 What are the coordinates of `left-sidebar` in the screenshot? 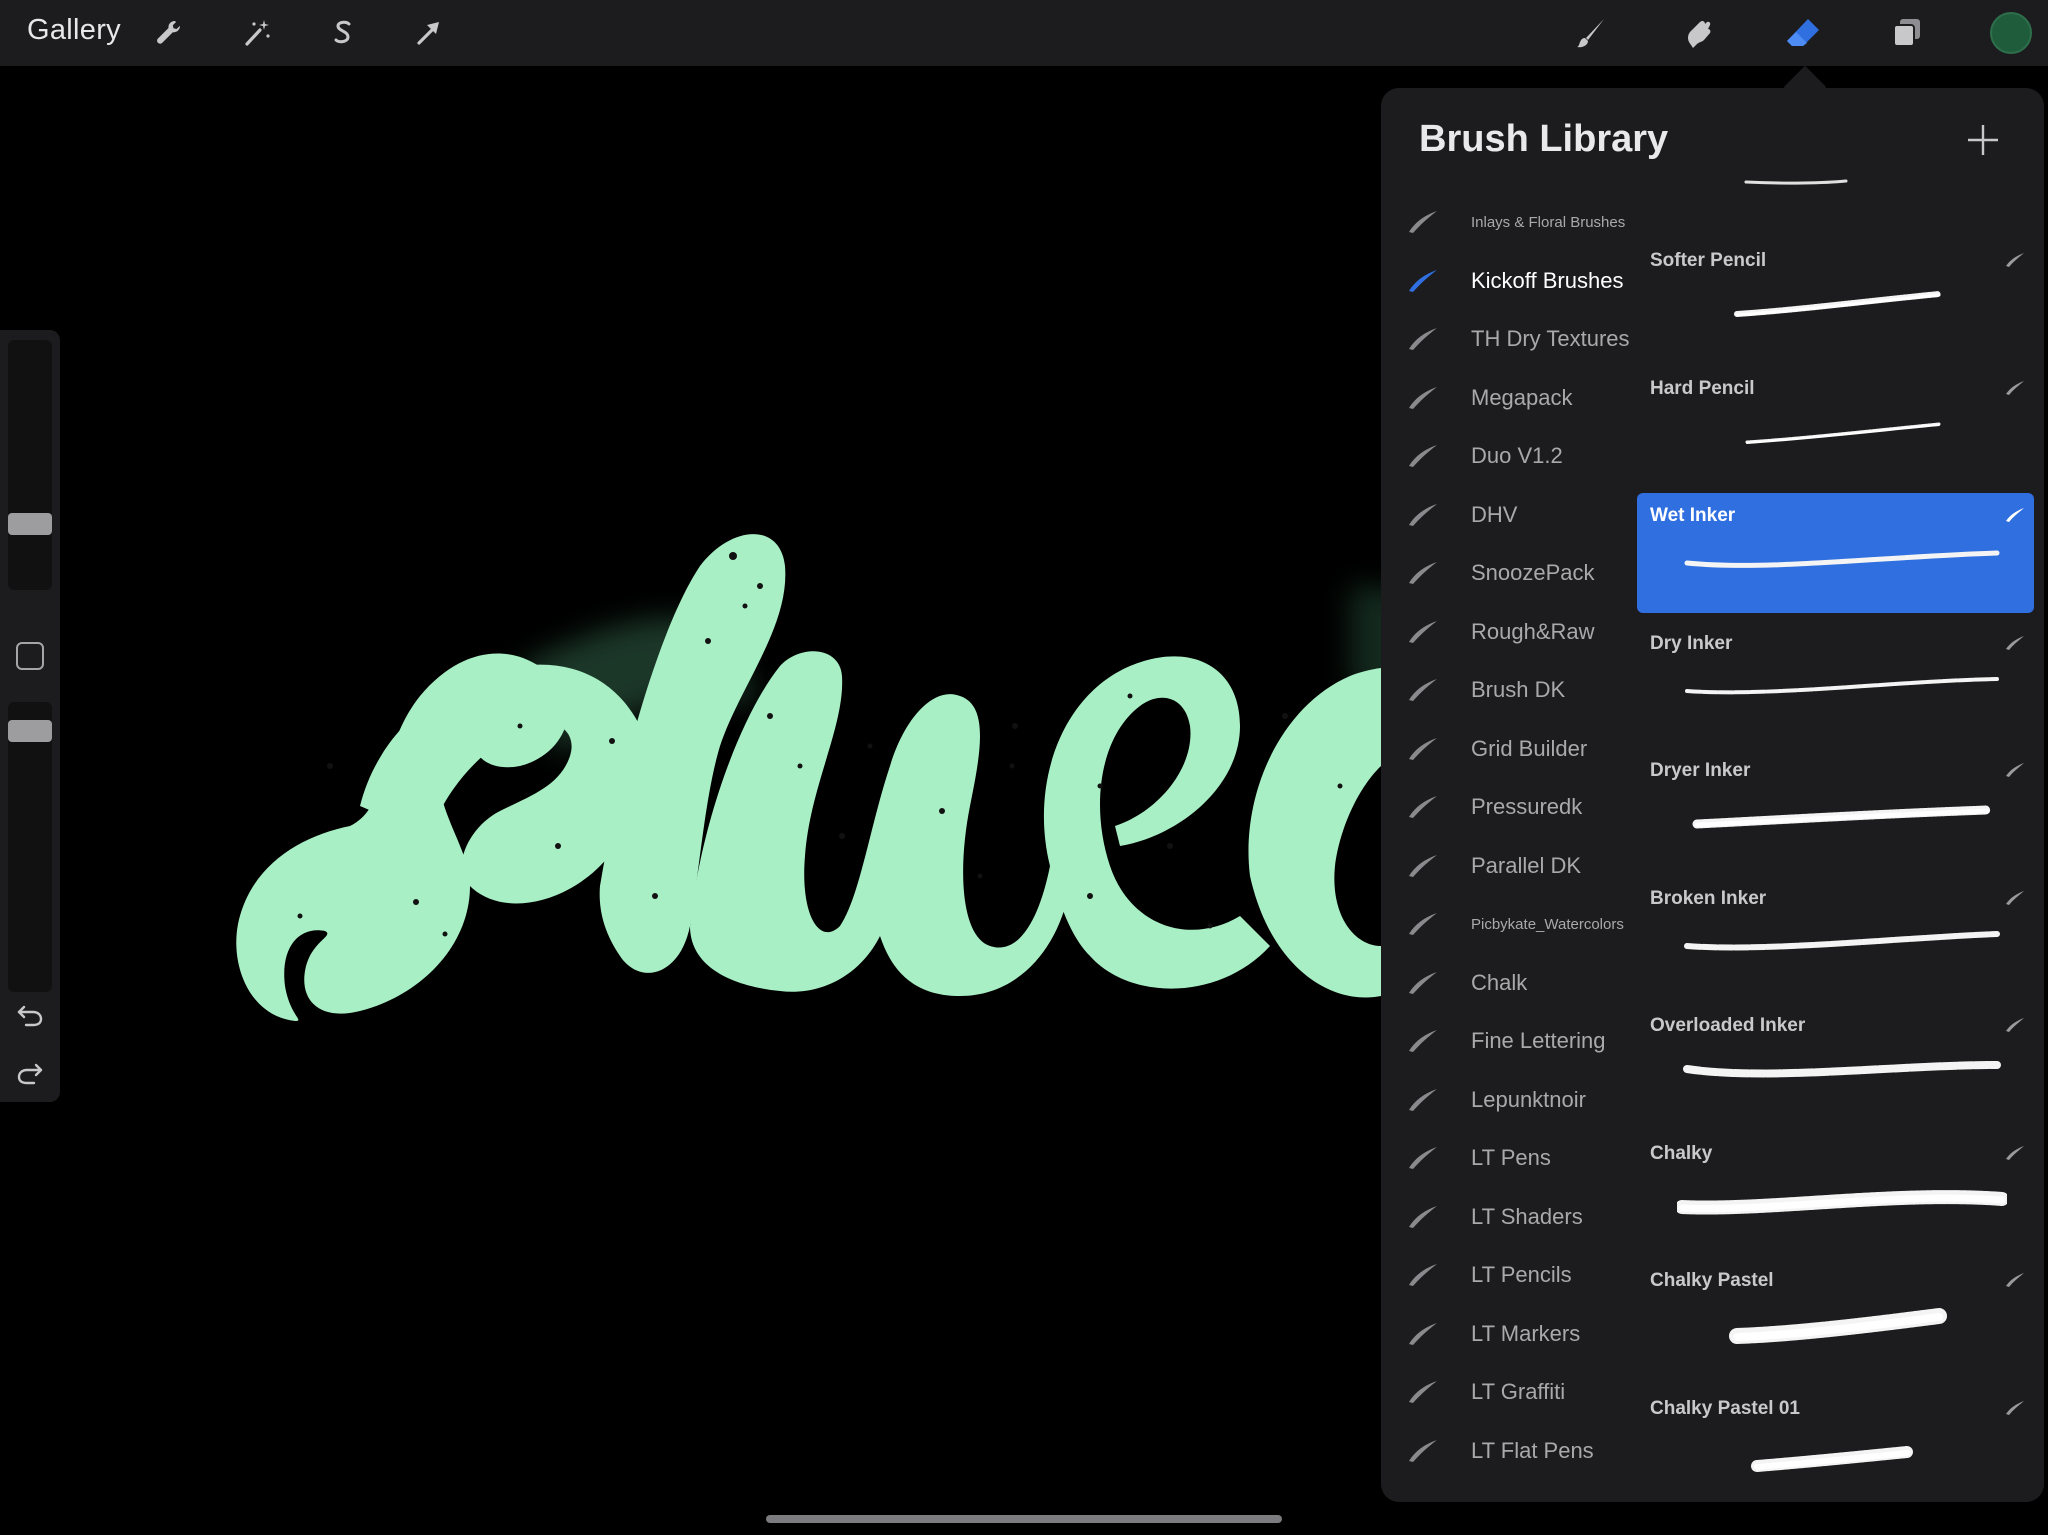 It's located at (30, 716).